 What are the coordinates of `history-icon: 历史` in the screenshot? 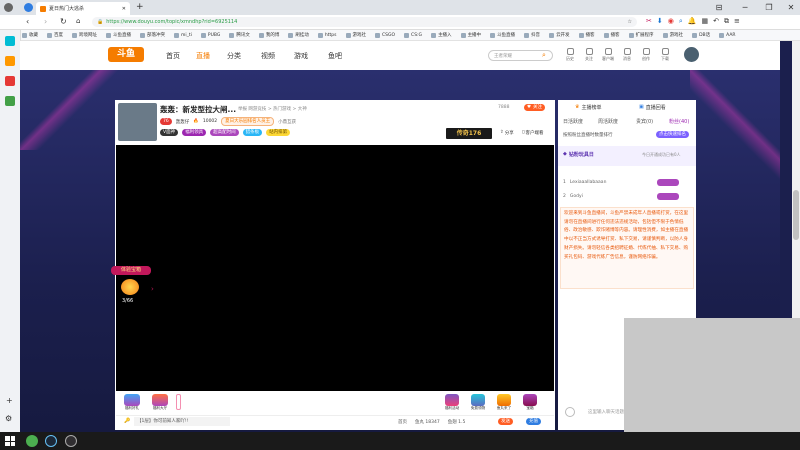 It's located at (570, 55).